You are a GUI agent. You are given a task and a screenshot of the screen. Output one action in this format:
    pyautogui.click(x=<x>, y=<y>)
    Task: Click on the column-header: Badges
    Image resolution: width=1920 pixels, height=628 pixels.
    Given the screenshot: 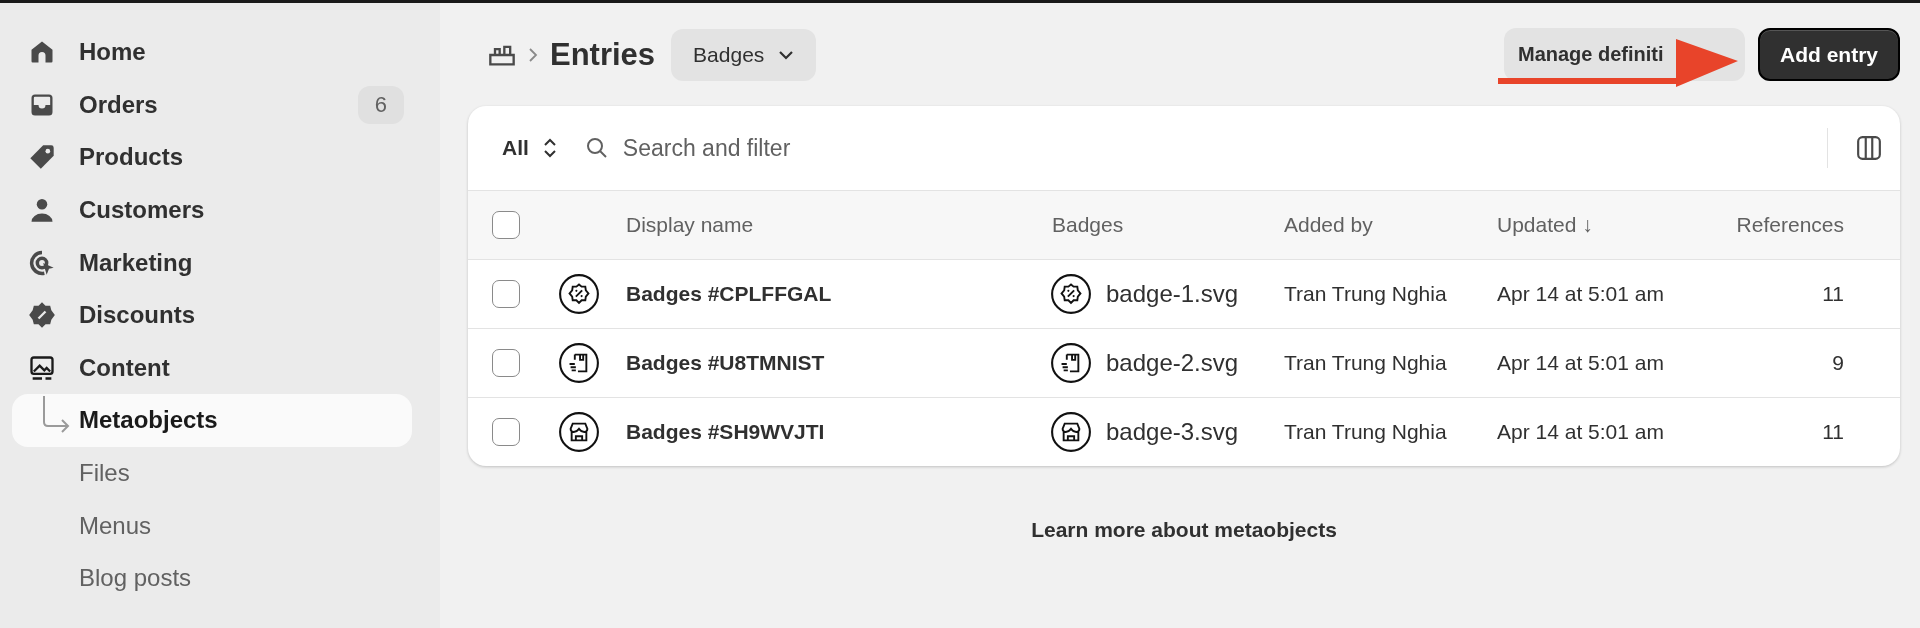 What is the action you would take?
    pyautogui.click(x=1168, y=225)
    